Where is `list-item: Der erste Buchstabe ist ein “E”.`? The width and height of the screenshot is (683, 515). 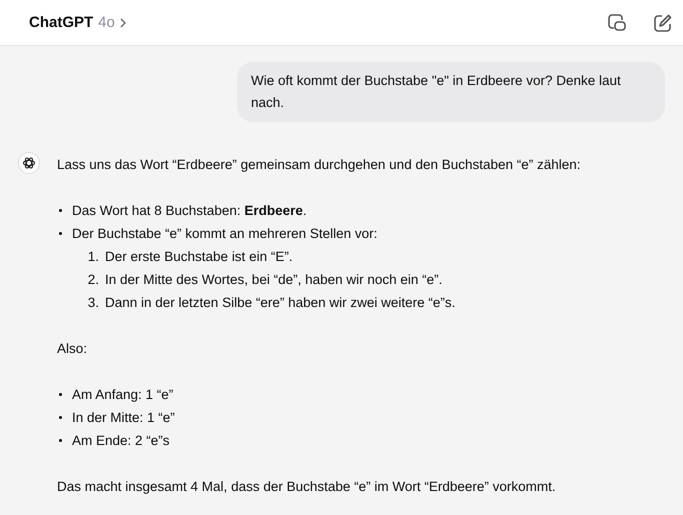 list-item: Der erste Buchstabe ist ein “E”. is located at coordinates (199, 257).